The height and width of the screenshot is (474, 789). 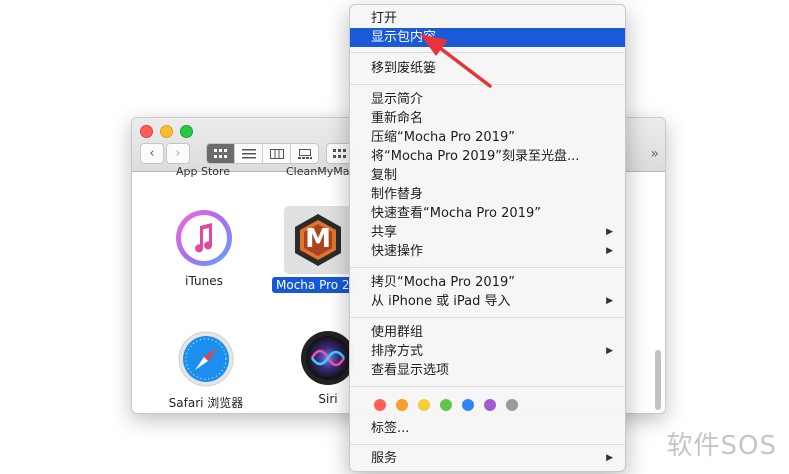 What do you see at coordinates (384, 18) in the screenshot?
I see `menu-item-label: 打开` at bounding box center [384, 18].